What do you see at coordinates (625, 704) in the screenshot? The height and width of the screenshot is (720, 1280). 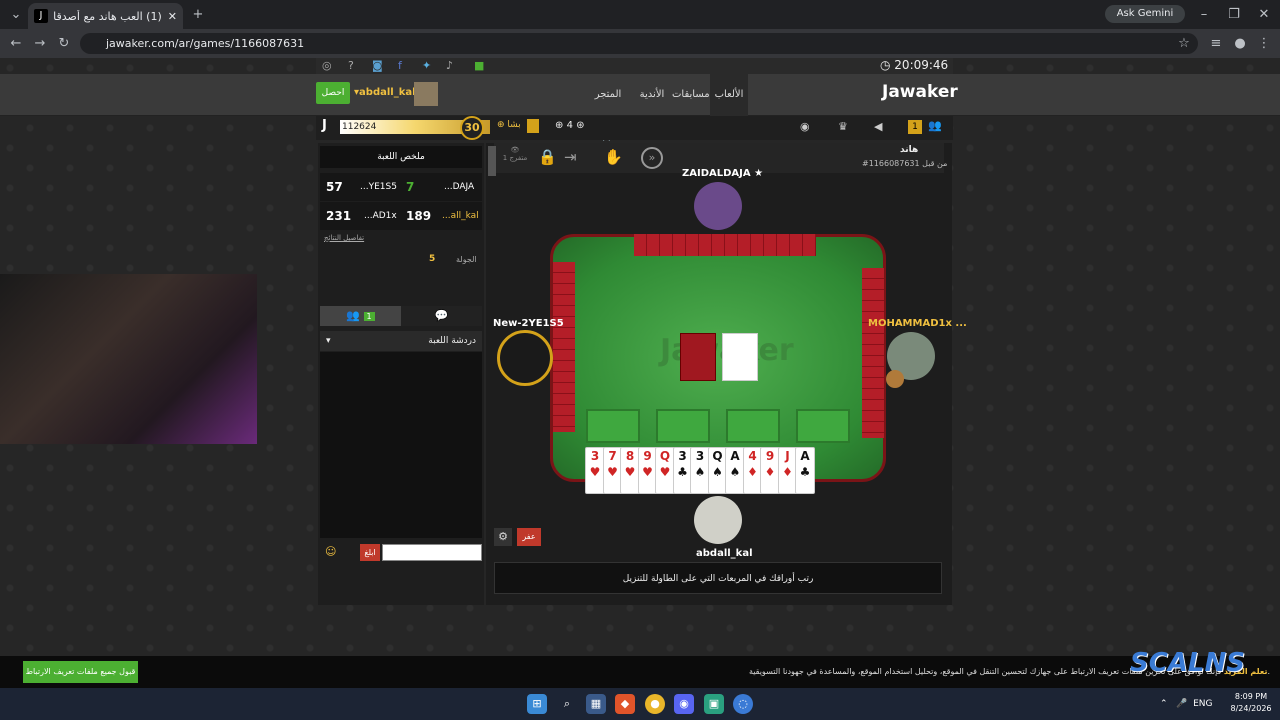 I see `brave-icon: ◆` at bounding box center [625, 704].